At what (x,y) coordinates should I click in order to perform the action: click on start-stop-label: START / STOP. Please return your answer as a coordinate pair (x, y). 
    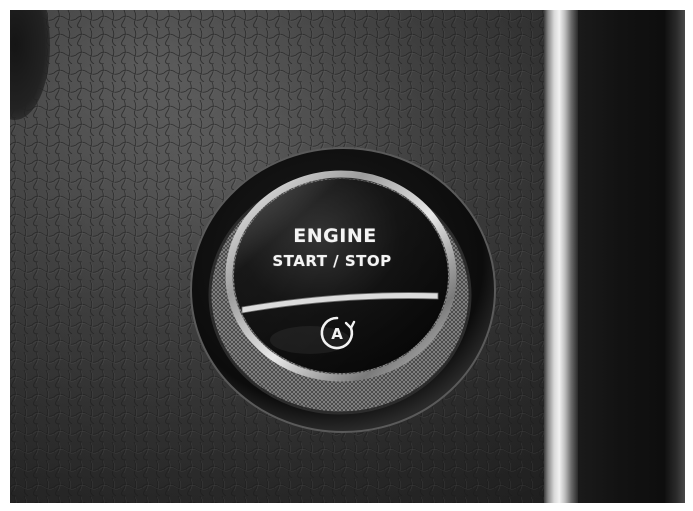
    Looking at the image, I should click on (332, 261).